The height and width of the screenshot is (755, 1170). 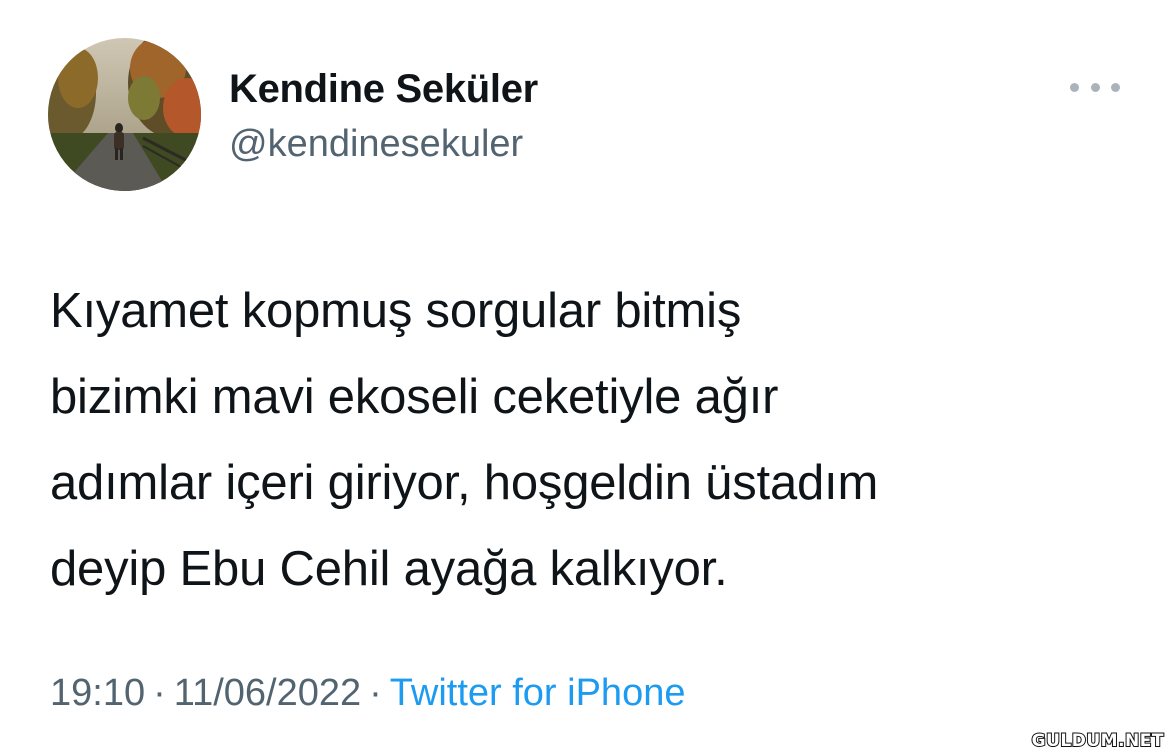 What do you see at coordinates (97, 693) in the screenshot?
I see `tweet-time: 19:10` at bounding box center [97, 693].